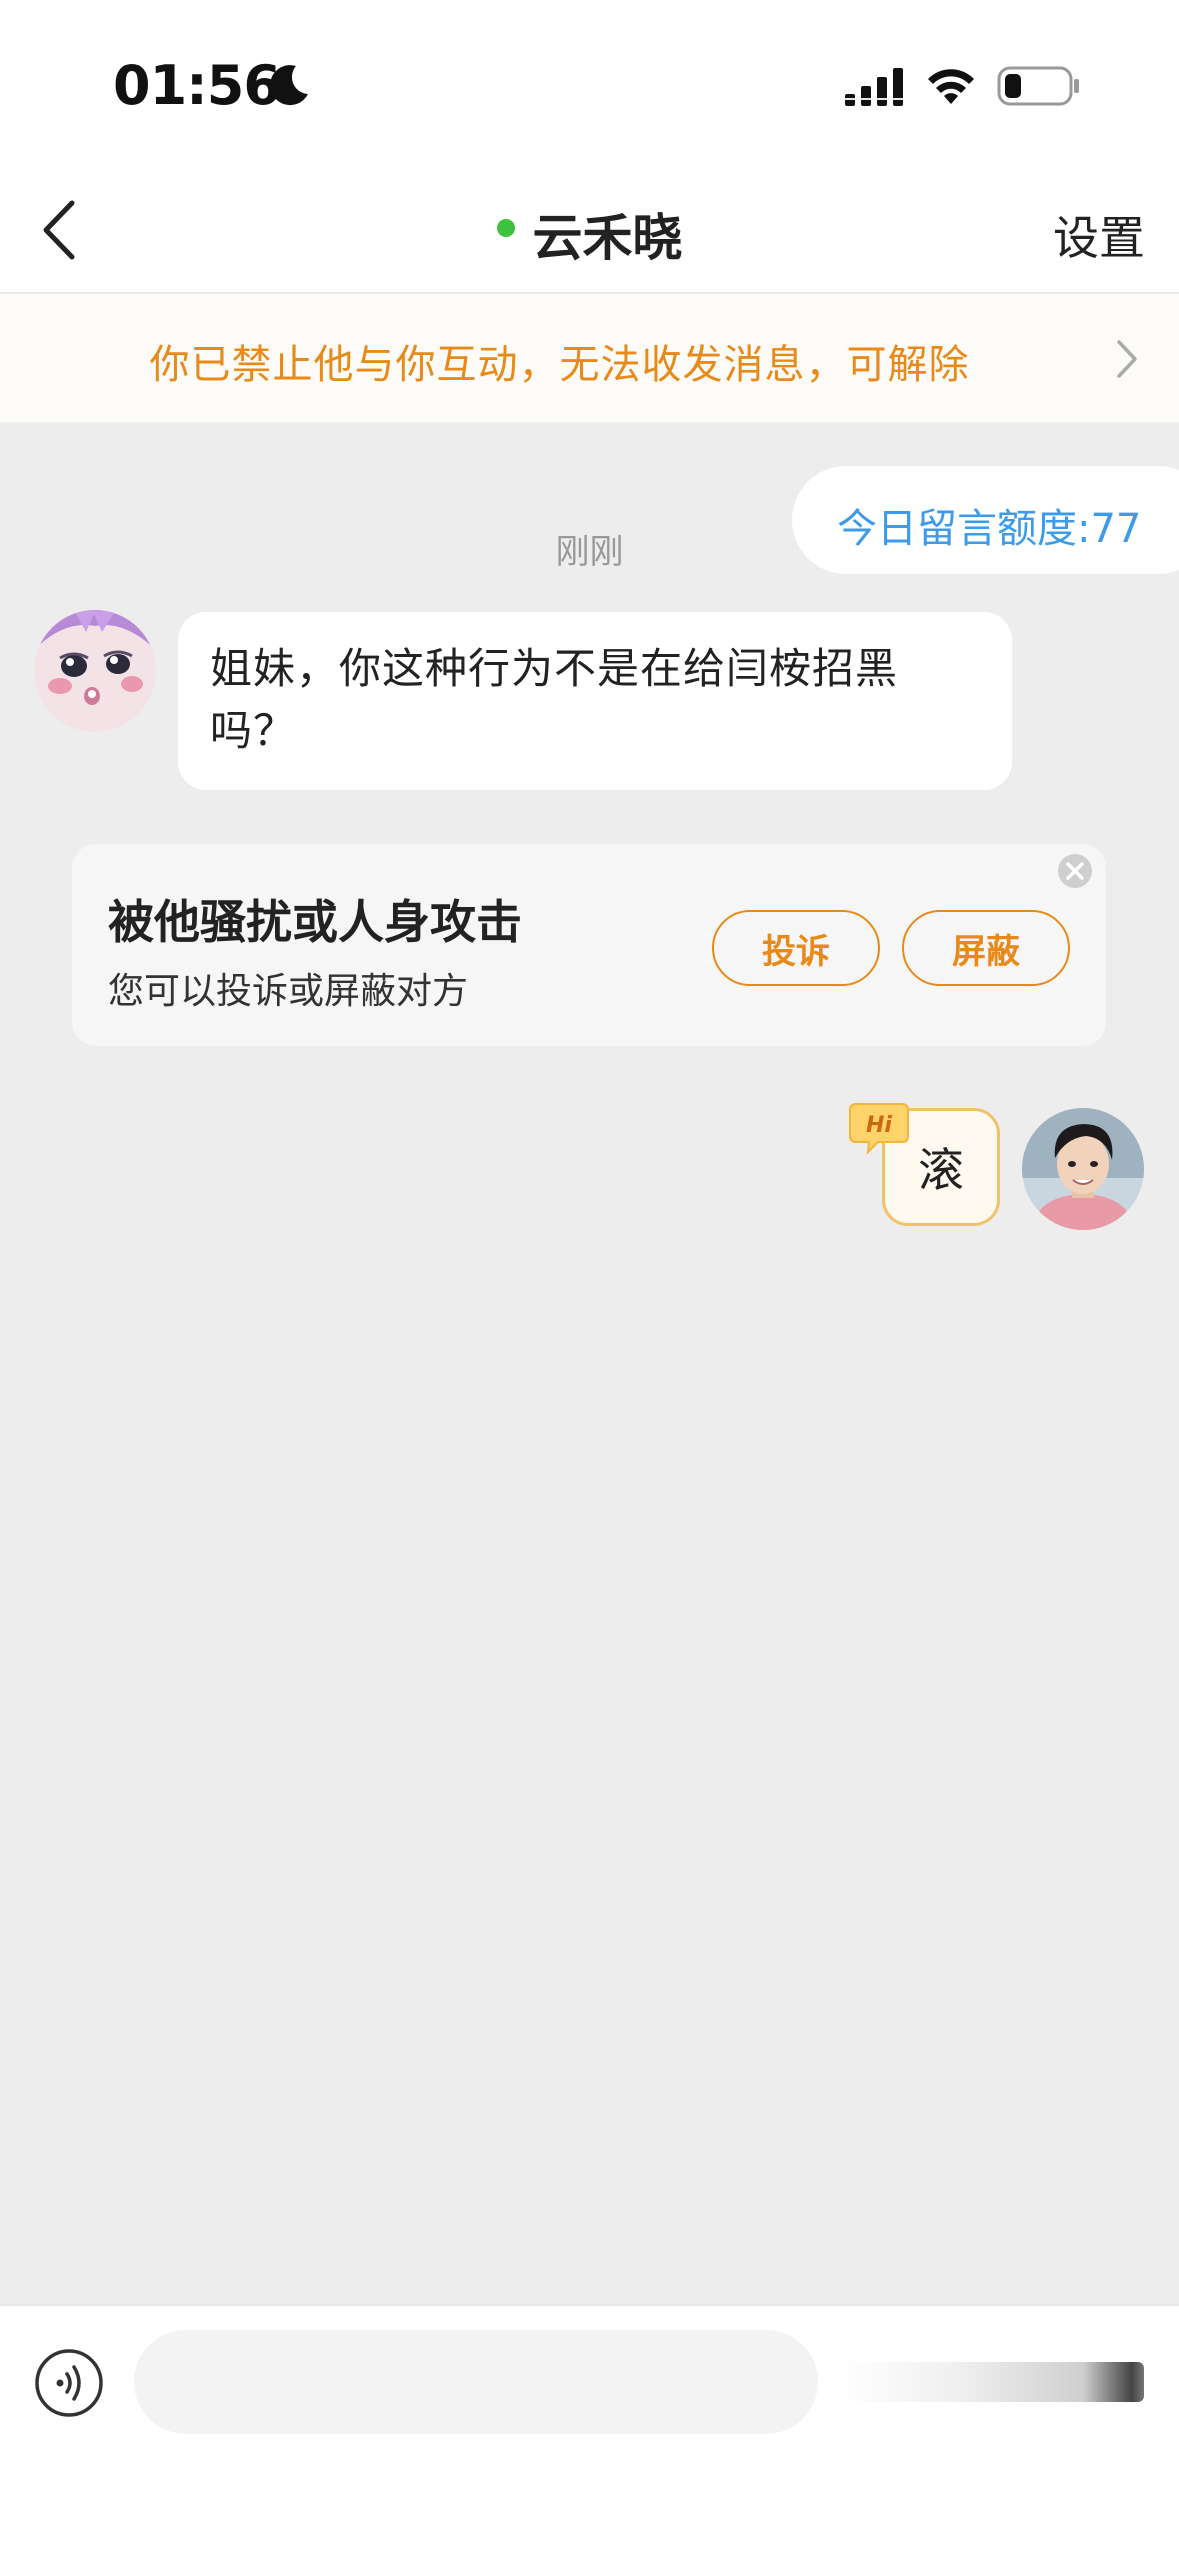 The width and height of the screenshot is (1179, 2556). Describe the element at coordinates (289, 85) in the screenshot. I see `moon-icon` at that location.